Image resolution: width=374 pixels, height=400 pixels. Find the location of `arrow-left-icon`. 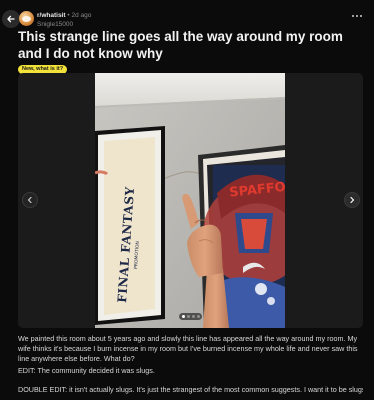

arrow-left-icon is located at coordinates (11, 19).